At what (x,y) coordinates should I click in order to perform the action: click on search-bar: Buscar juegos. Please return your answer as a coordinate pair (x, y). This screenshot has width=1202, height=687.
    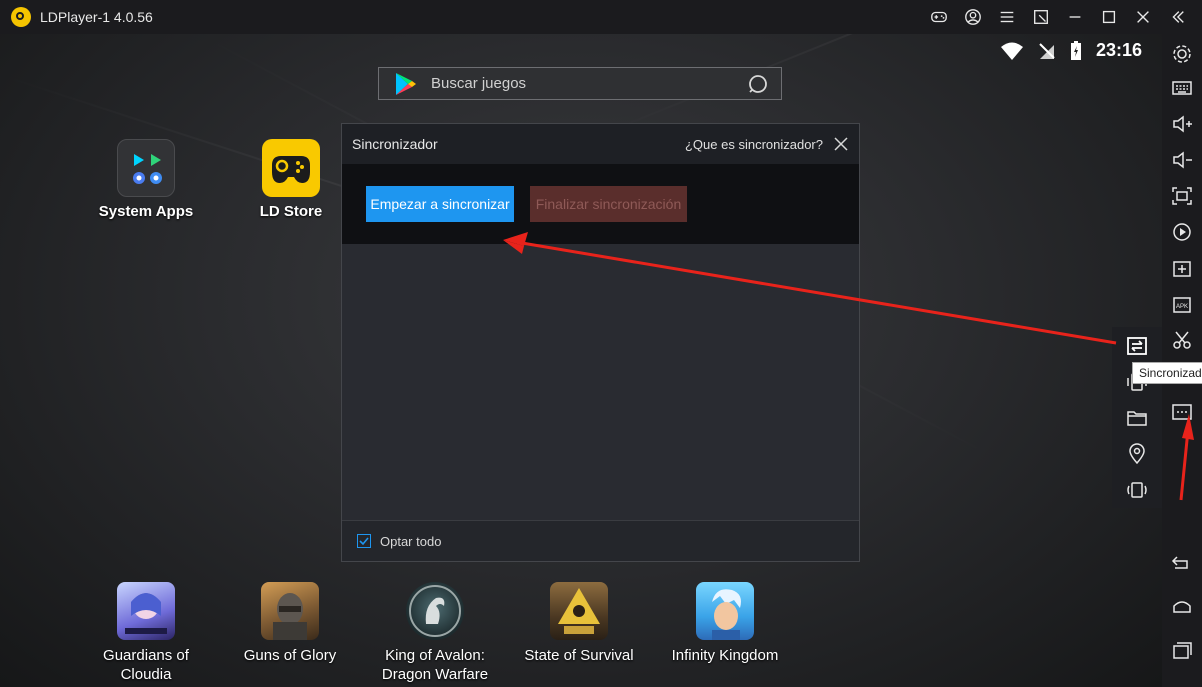
    Looking at the image, I should click on (580, 83).